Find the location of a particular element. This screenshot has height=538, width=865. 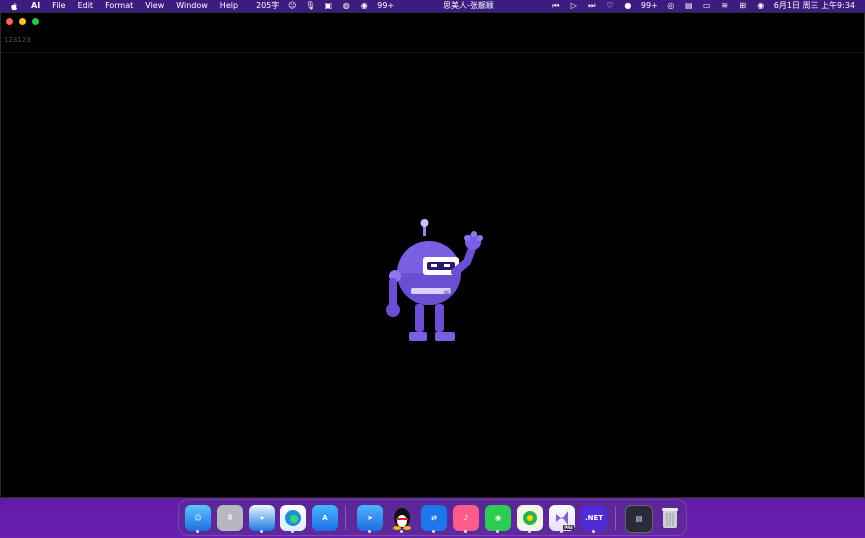

edge-icon is located at coordinates (293, 518).